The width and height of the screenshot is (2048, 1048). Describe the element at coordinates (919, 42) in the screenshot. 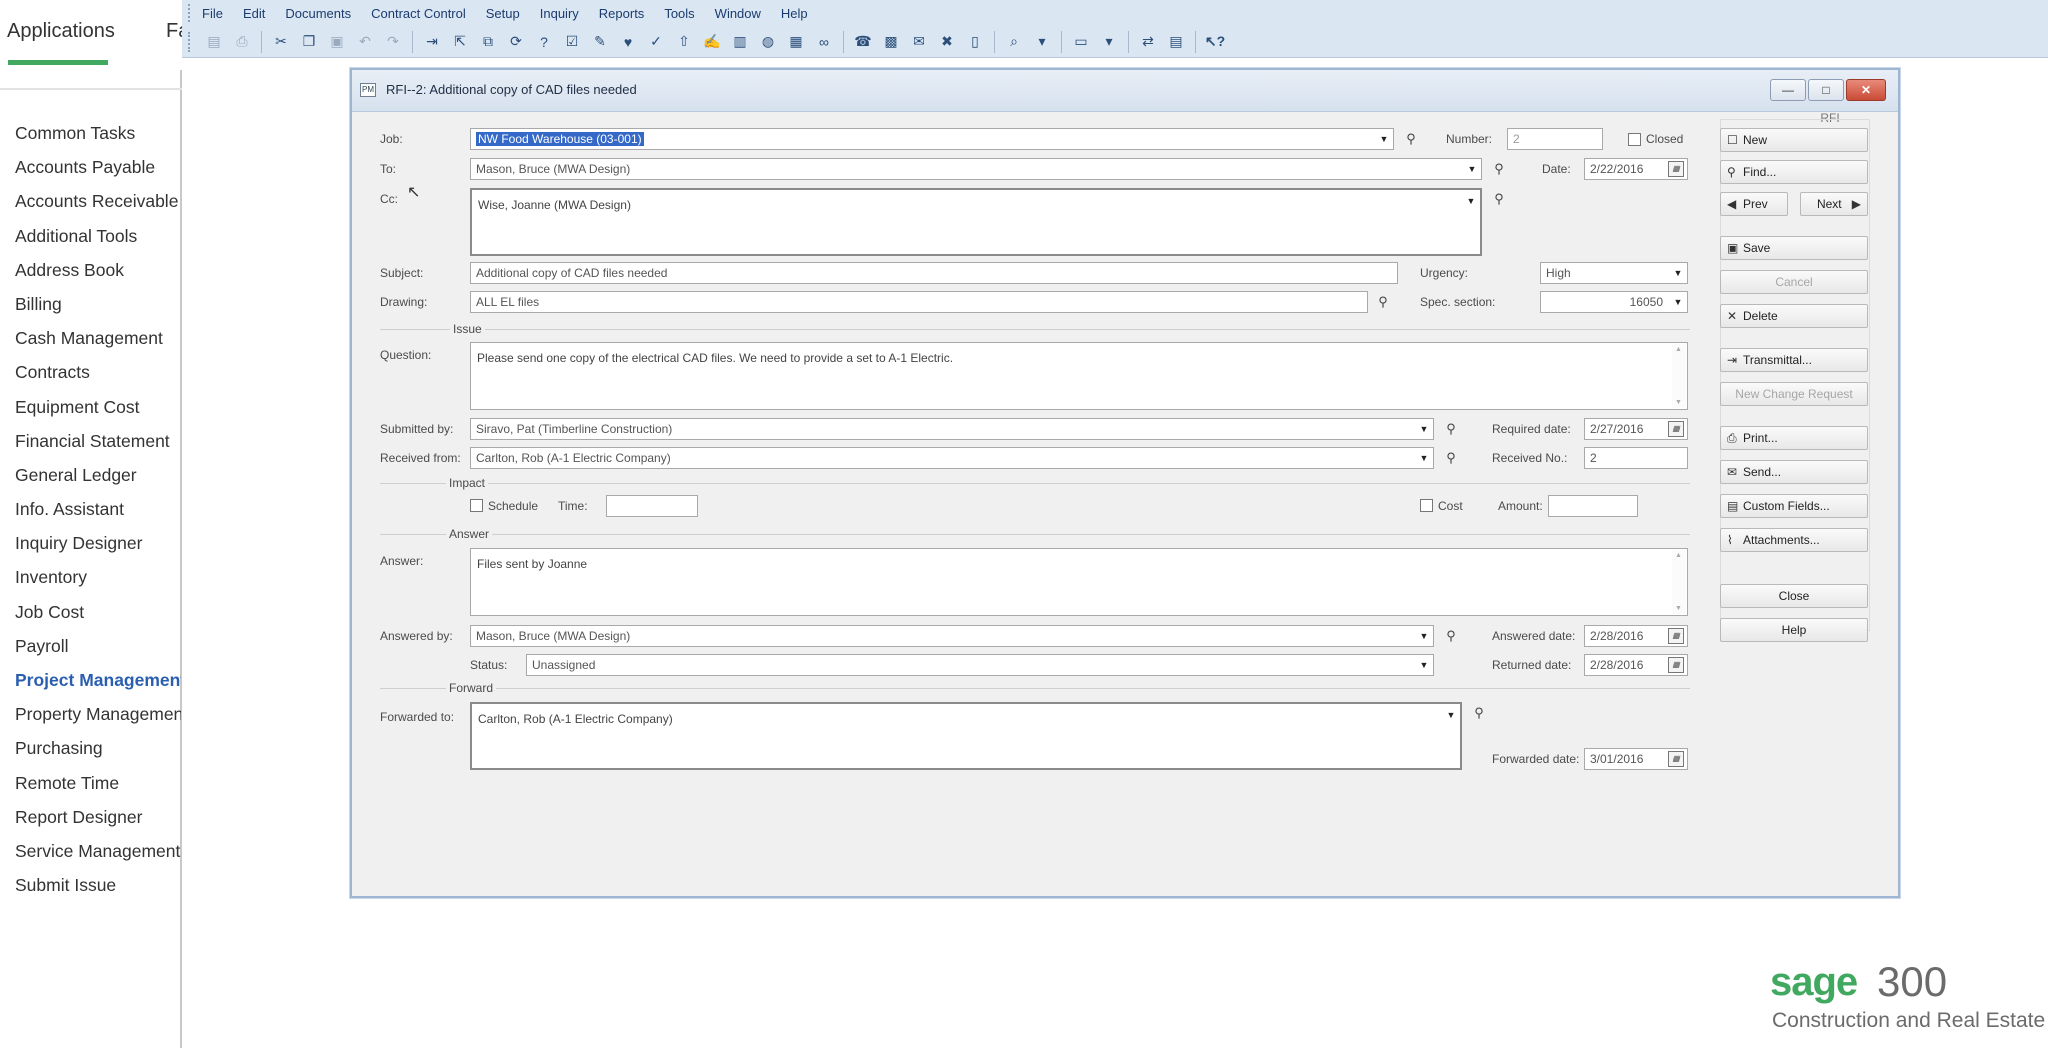

I see `notes-icon: ✉` at that location.